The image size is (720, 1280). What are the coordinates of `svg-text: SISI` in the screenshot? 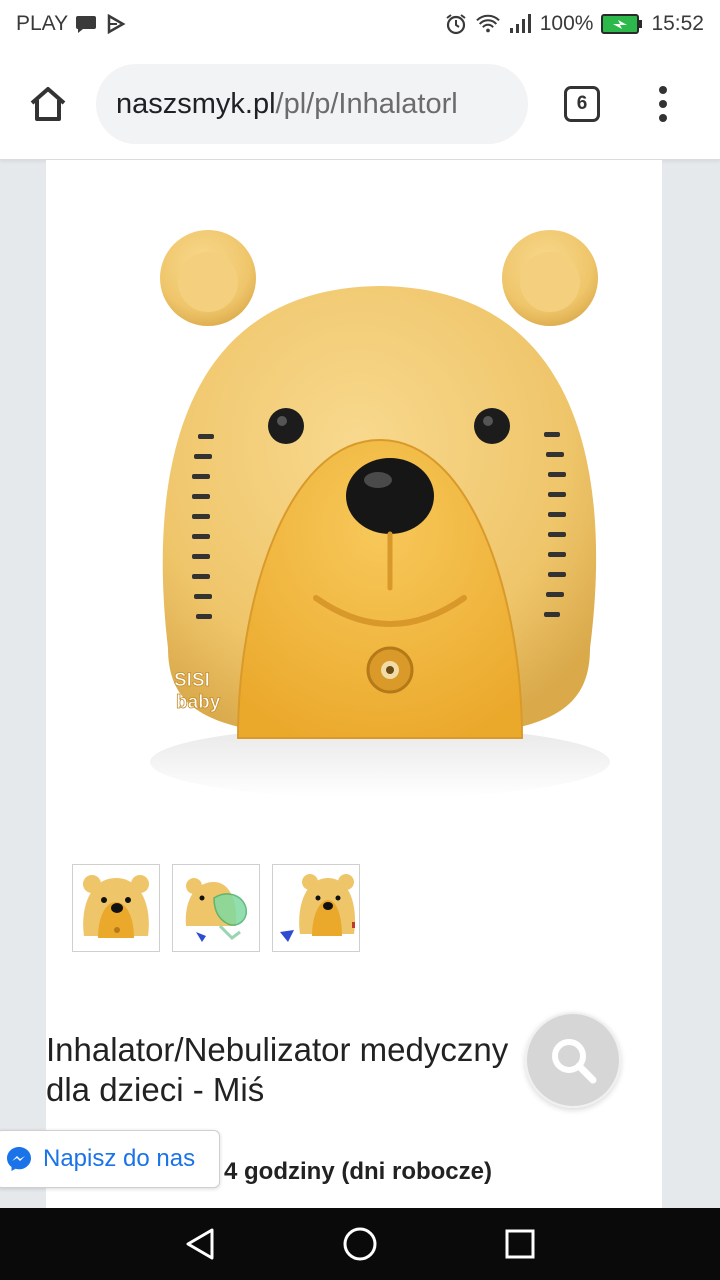 It's located at (192, 680).